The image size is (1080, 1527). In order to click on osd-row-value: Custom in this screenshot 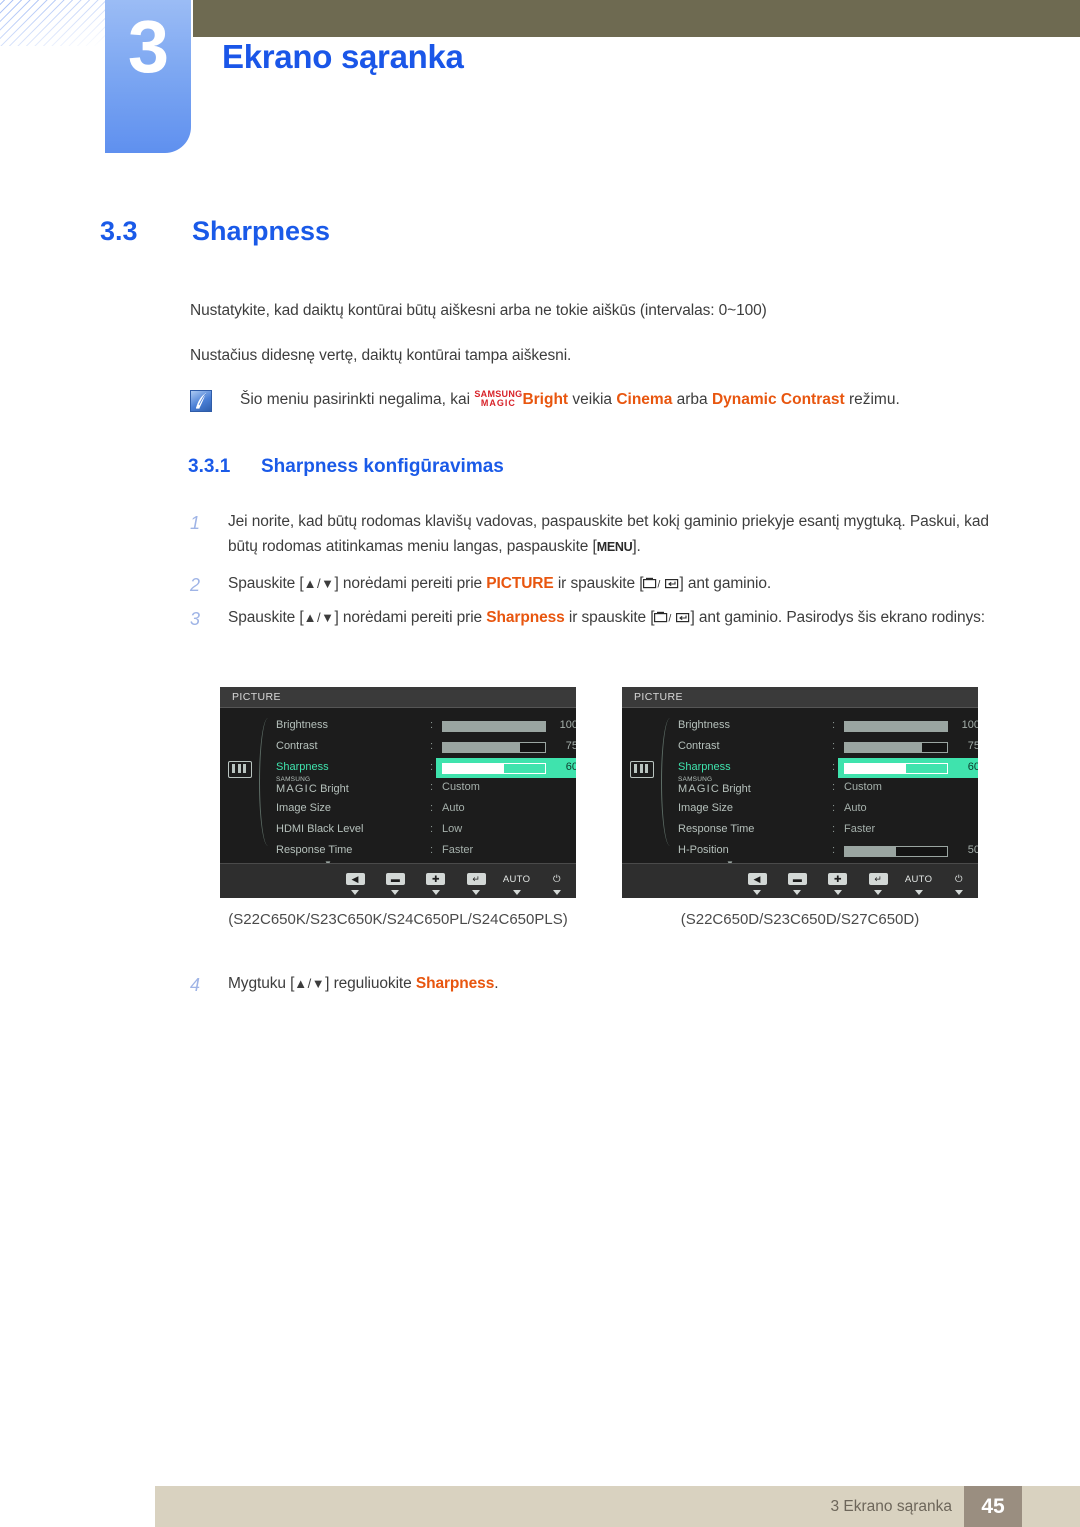, I will do `click(863, 787)`.